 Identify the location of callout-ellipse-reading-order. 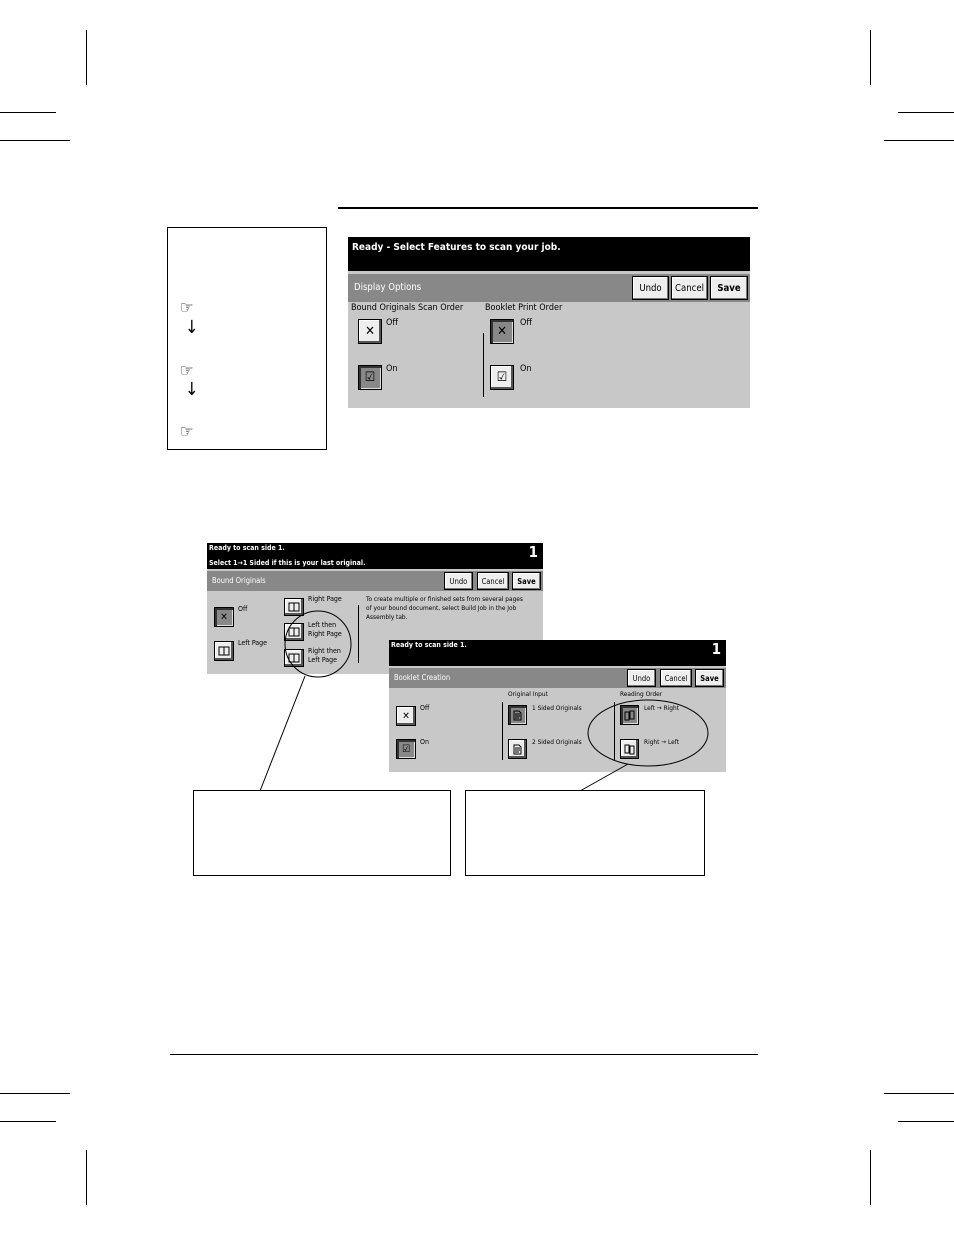
(648, 733).